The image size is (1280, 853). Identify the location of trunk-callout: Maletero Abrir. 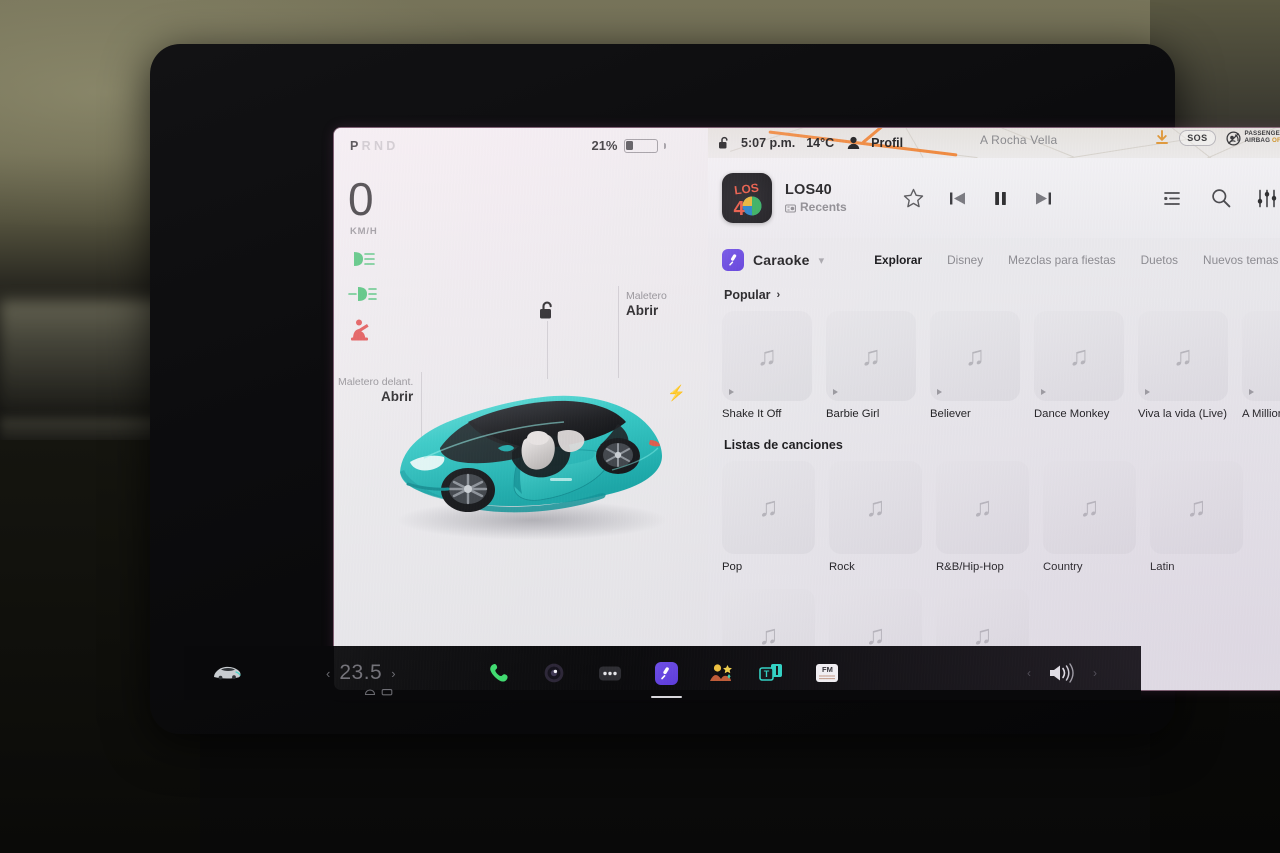
(642, 332).